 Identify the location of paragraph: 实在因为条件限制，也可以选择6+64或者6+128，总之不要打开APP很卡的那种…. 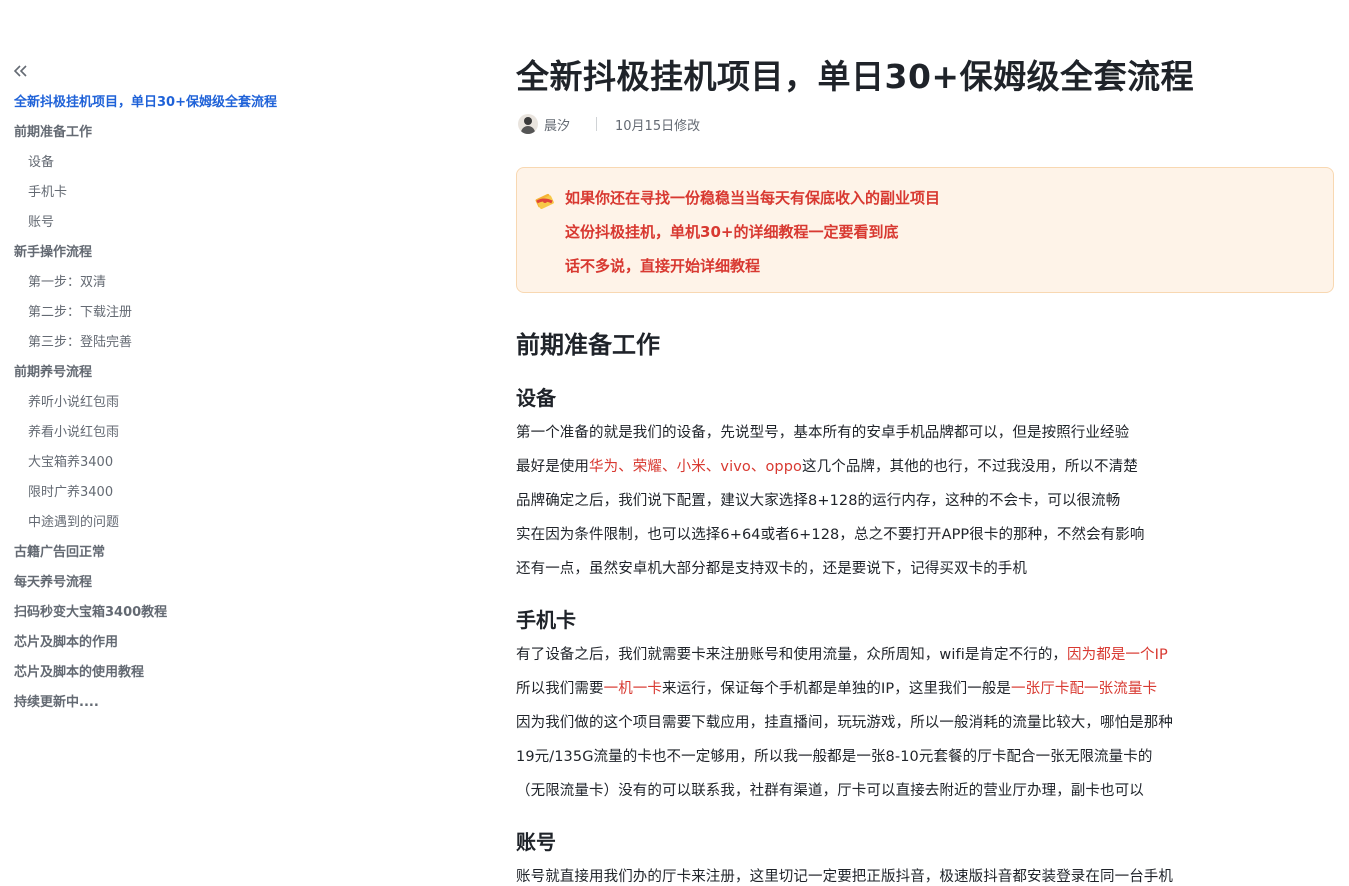
(830, 535).